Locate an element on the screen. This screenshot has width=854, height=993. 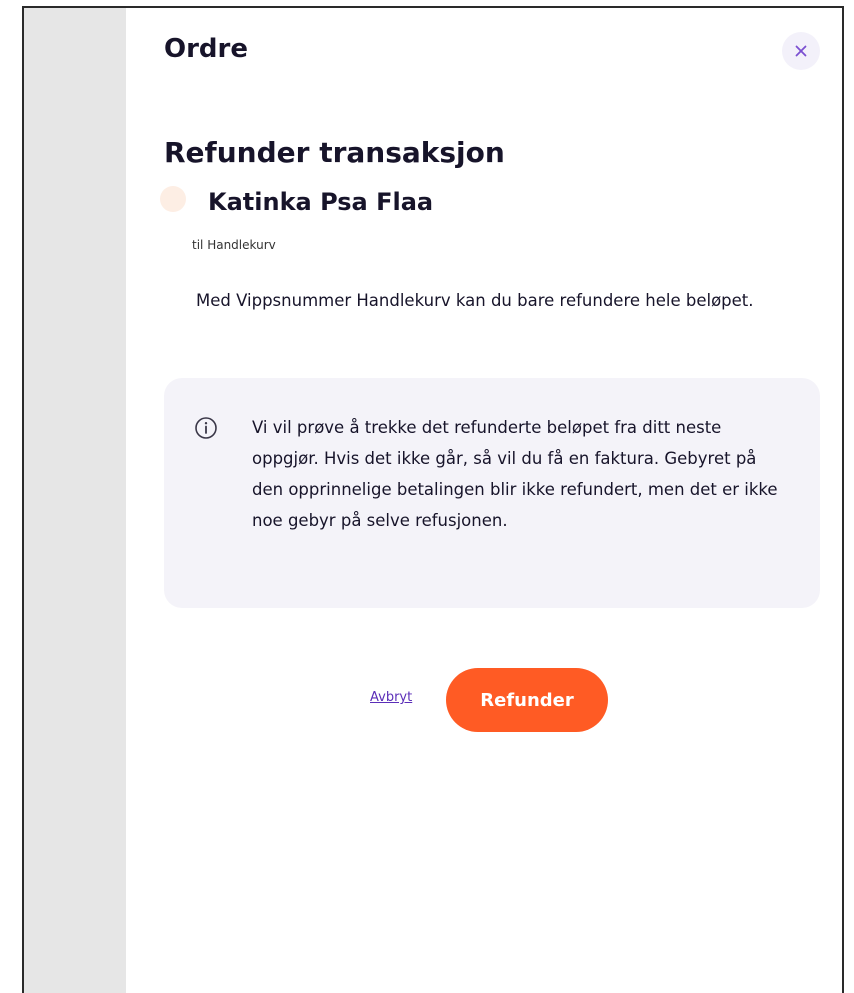
close-button is located at coordinates (801, 51).